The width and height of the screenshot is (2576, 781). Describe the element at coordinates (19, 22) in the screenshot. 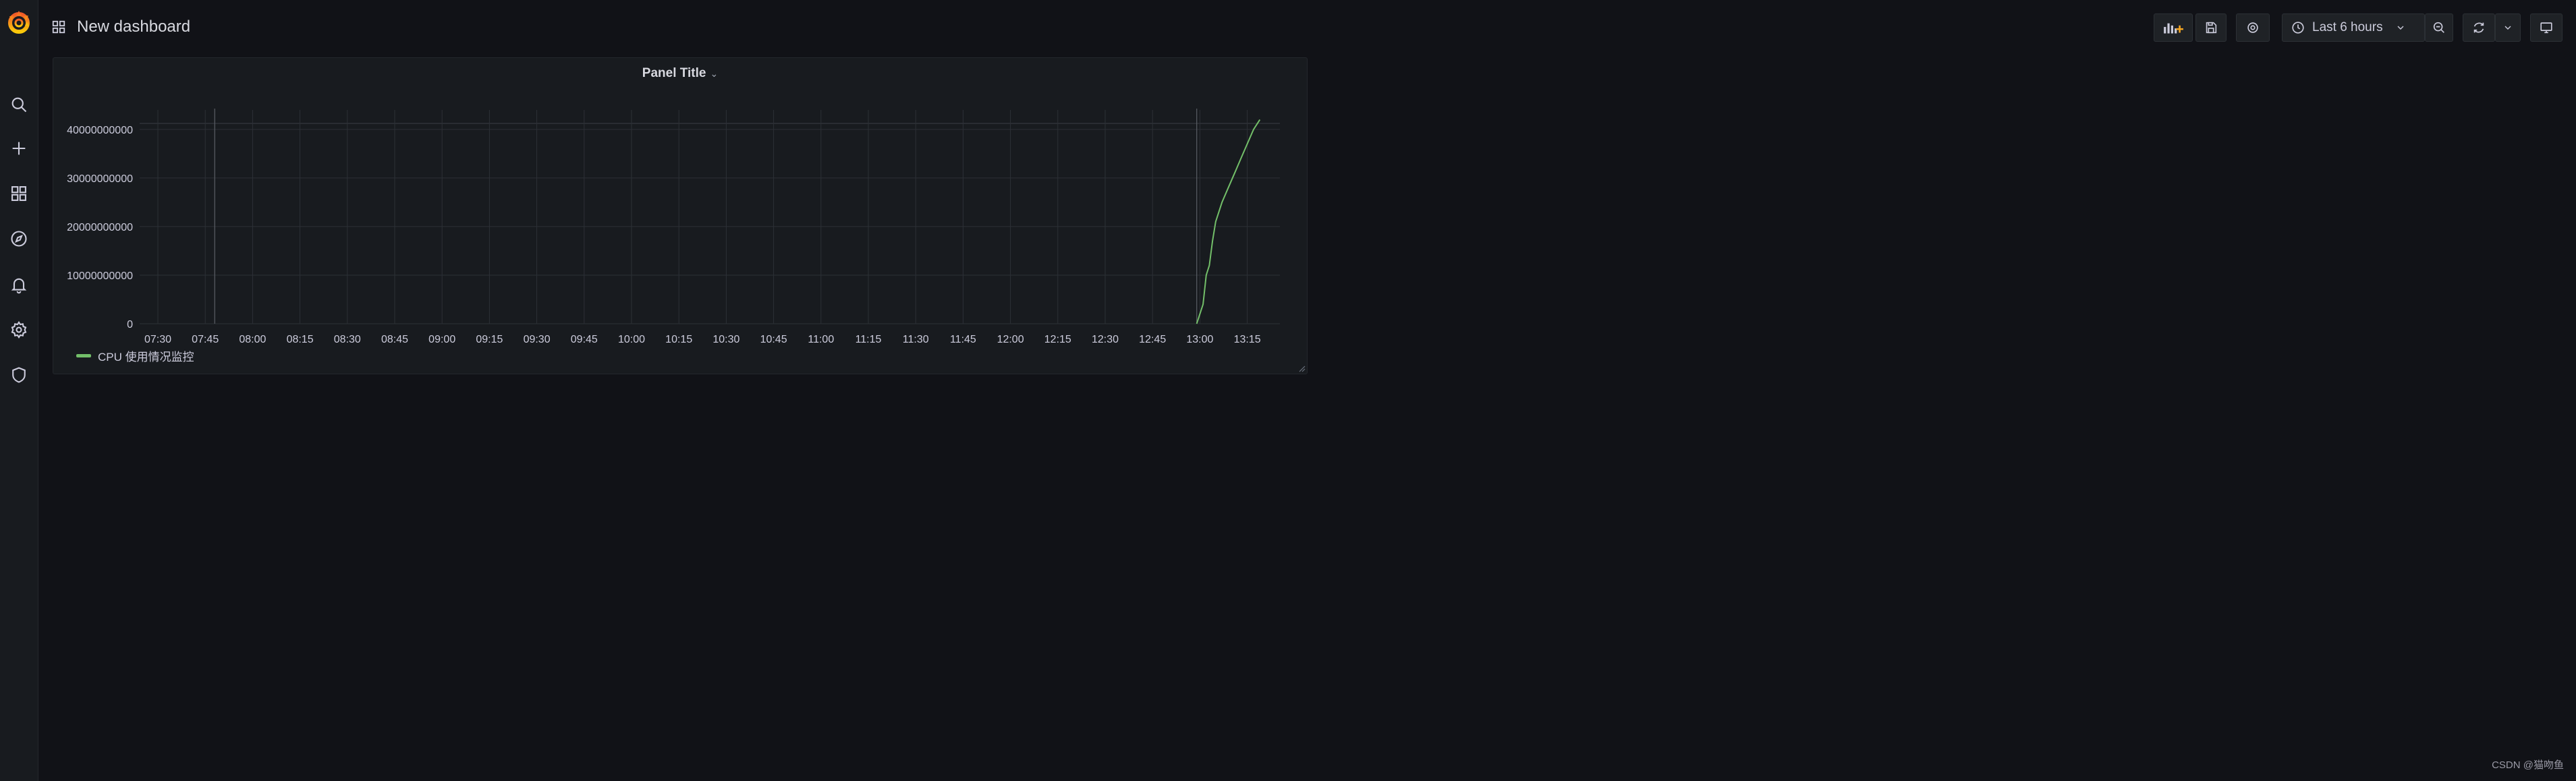

I see `grafana-logo` at that location.